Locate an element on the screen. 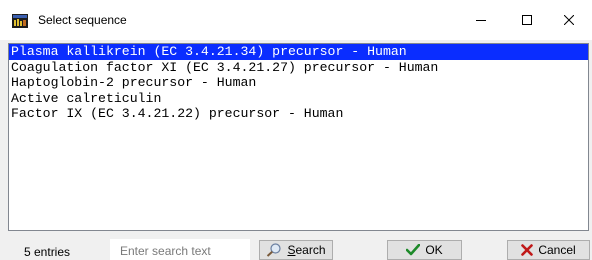 This screenshot has height=260, width=592. search-button: Search is located at coordinates (296, 250).